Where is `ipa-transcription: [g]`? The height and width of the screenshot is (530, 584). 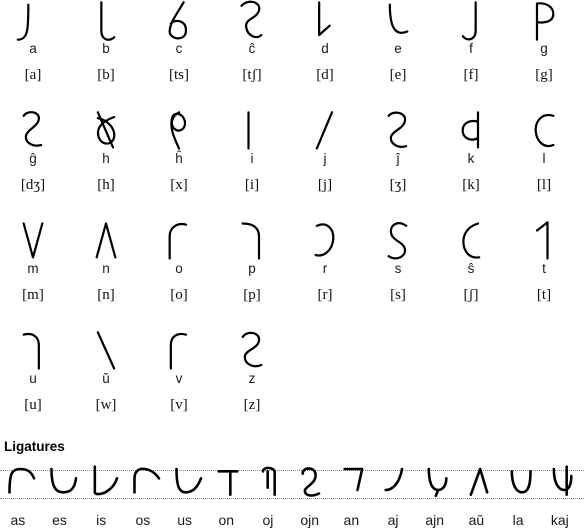 ipa-transcription: [g] is located at coordinates (544, 75).